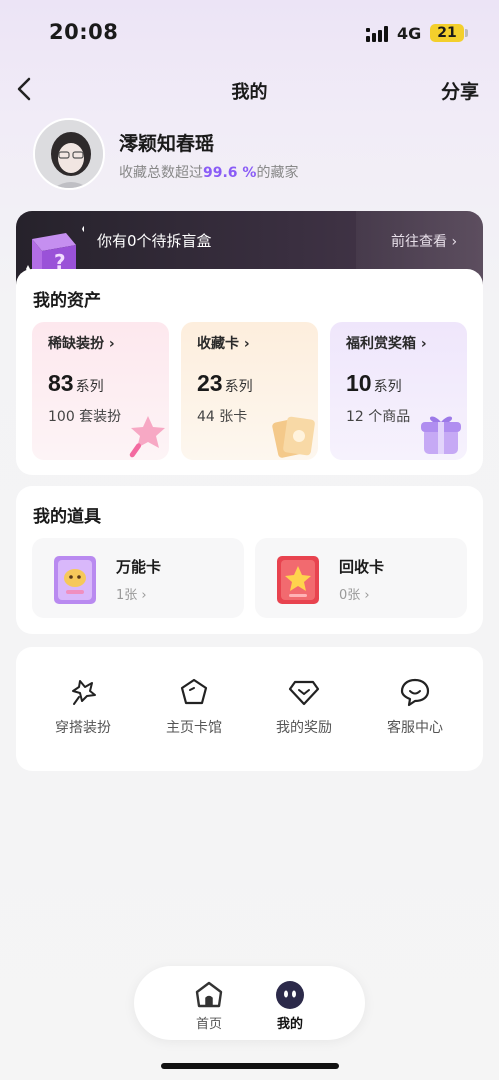  Describe the element at coordinates (138, 578) in the screenshot. I see `prop-universal-card: 万能卡 1张 ›` at that location.